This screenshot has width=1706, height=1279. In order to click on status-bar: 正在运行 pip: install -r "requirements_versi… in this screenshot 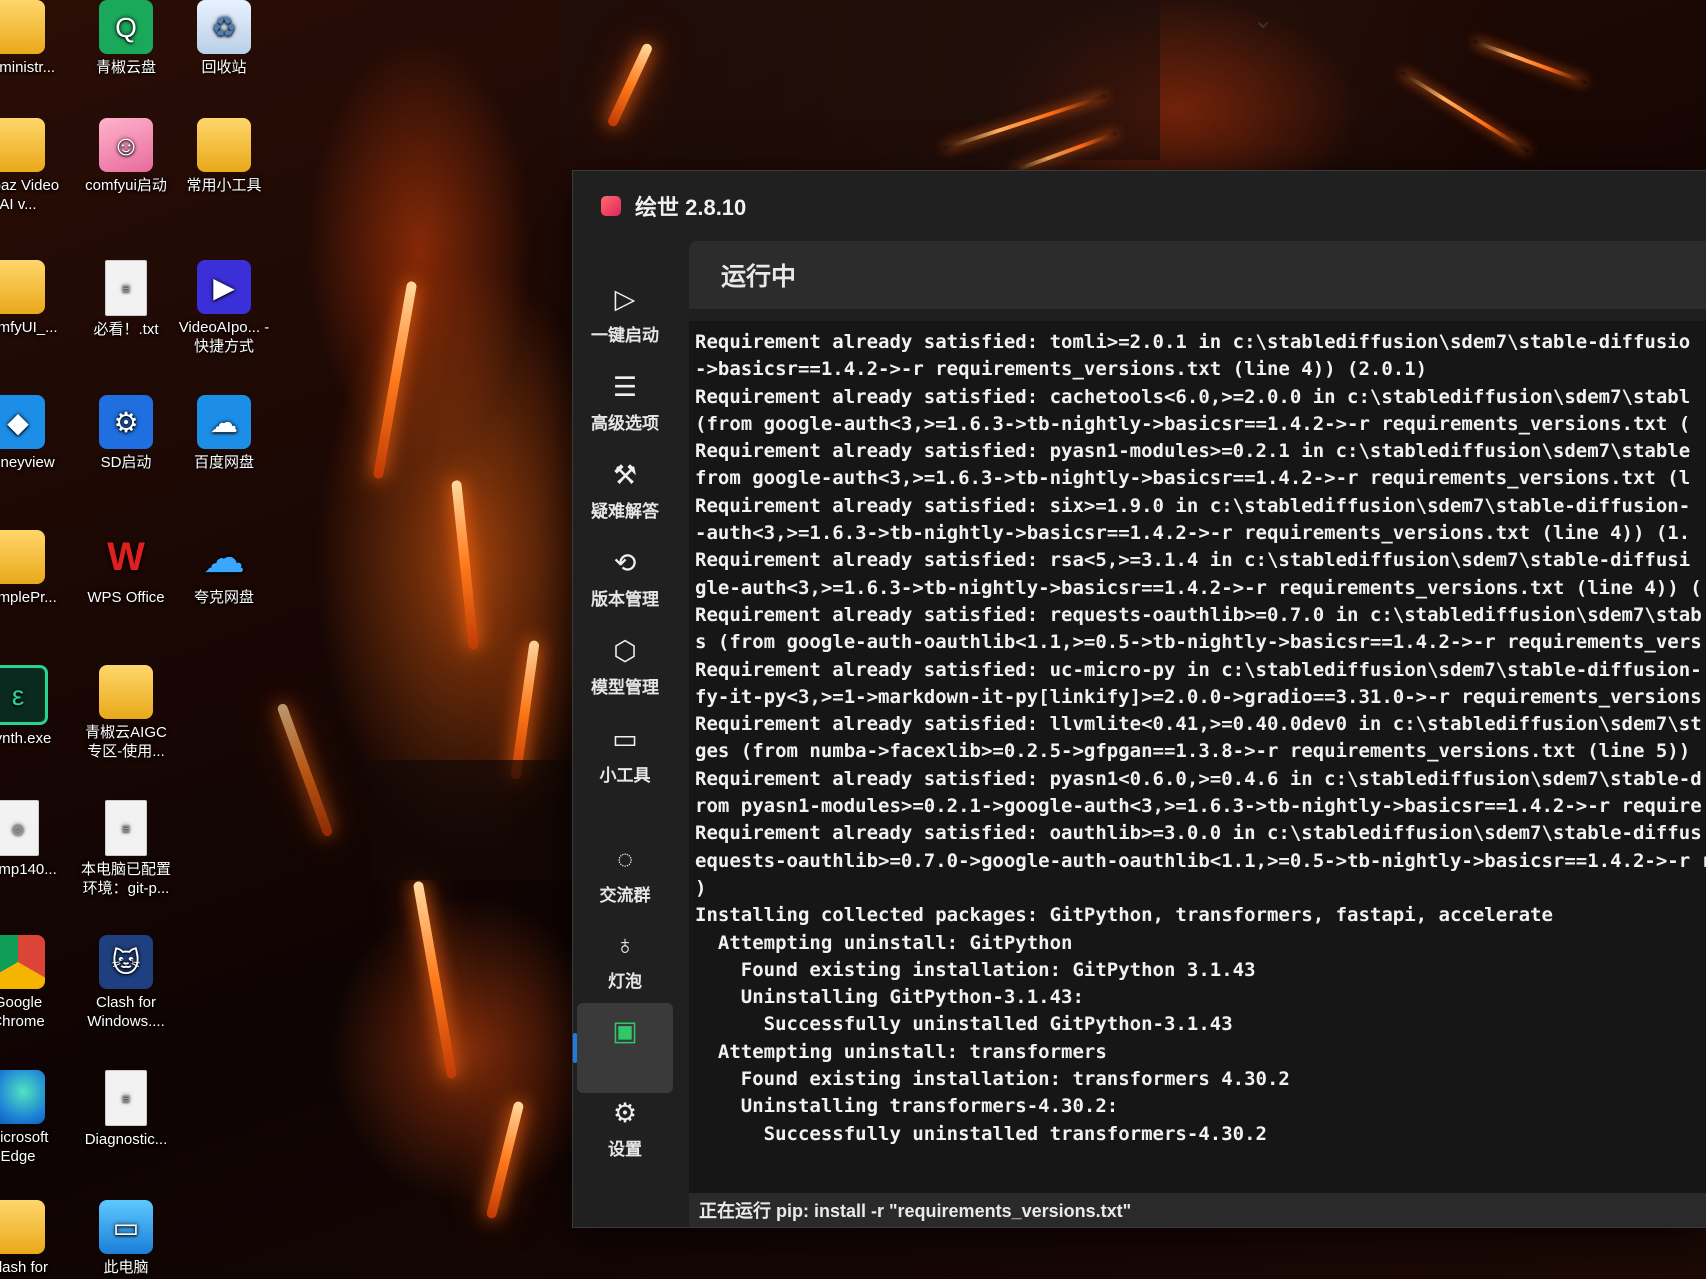, I will do `click(1197, 1210)`.